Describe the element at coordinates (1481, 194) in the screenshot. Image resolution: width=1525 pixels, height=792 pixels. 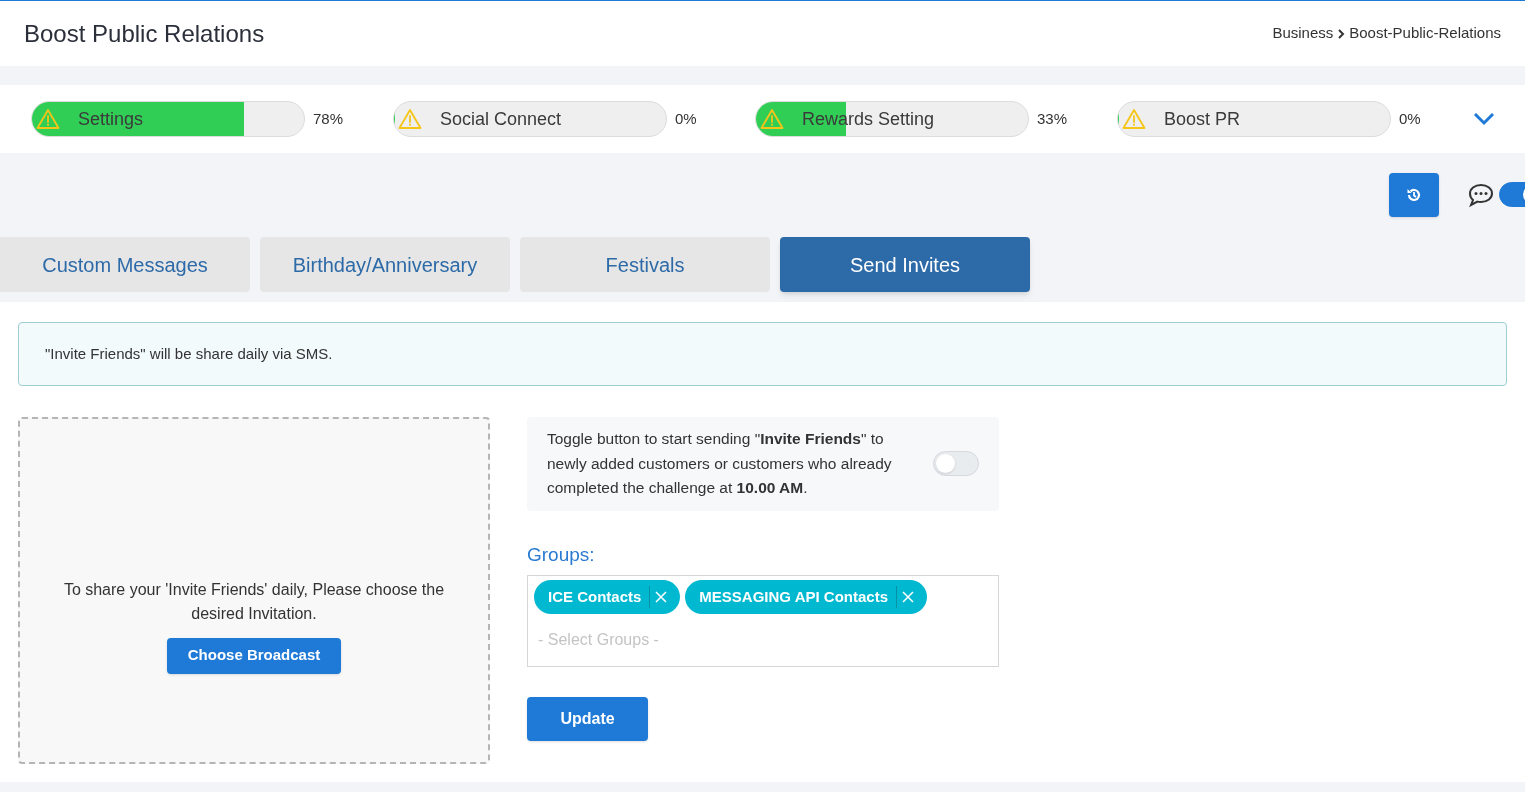
I see `chat-icon` at that location.